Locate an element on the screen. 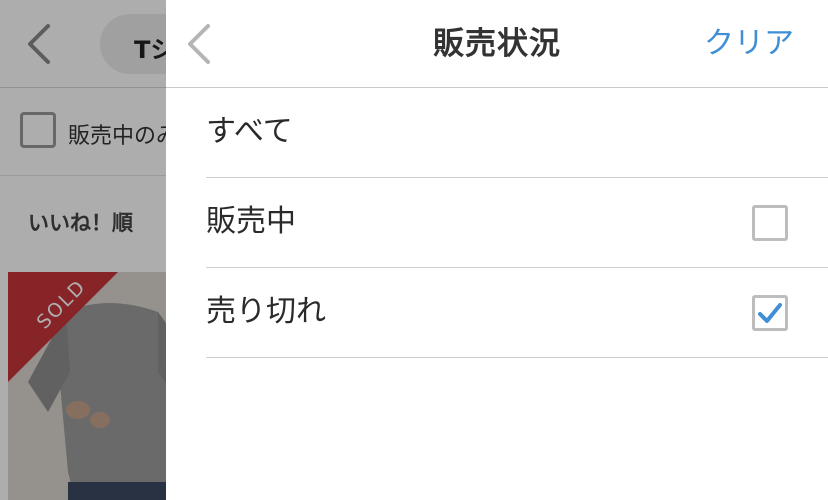 The height and width of the screenshot is (500, 828). option-label: すべて is located at coordinates (249, 131).